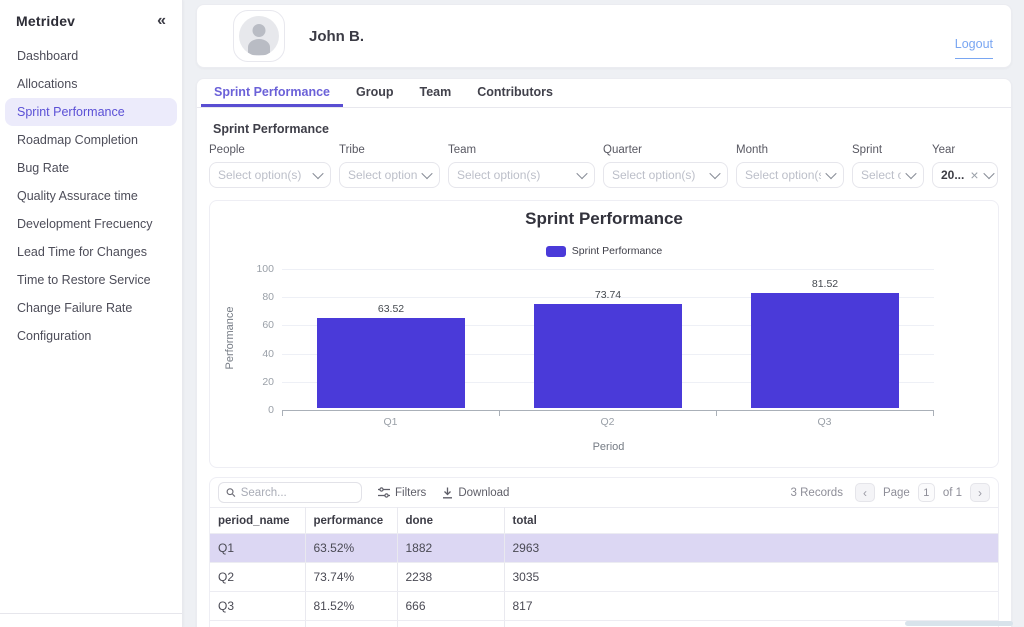 The image size is (1024, 627). Describe the element at coordinates (351, 520) in the screenshot. I see `column-header-performance: performance` at that location.